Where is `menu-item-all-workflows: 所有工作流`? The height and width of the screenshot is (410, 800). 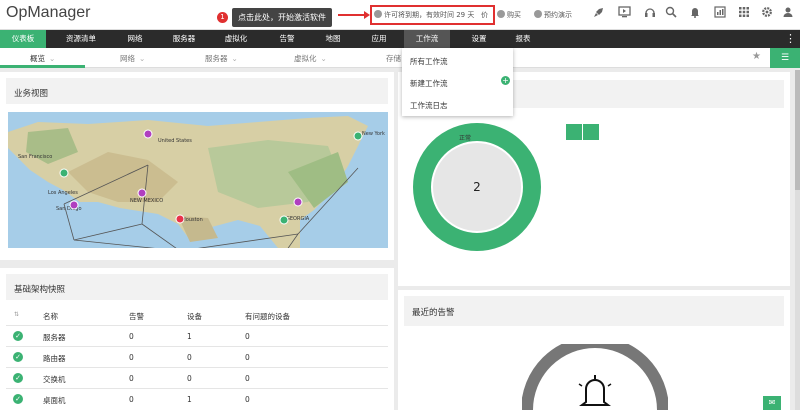 menu-item-all-workflows: 所有工作流 is located at coordinates (429, 61).